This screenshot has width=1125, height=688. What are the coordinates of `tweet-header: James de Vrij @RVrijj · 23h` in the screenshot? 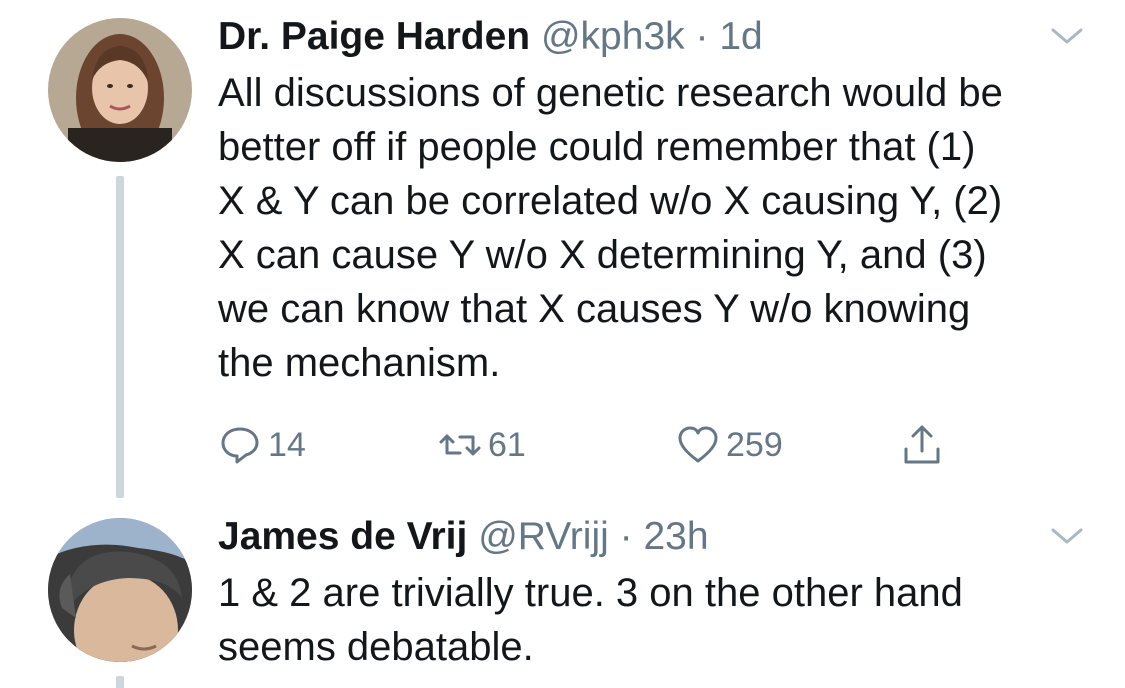 It's located at (651, 537).